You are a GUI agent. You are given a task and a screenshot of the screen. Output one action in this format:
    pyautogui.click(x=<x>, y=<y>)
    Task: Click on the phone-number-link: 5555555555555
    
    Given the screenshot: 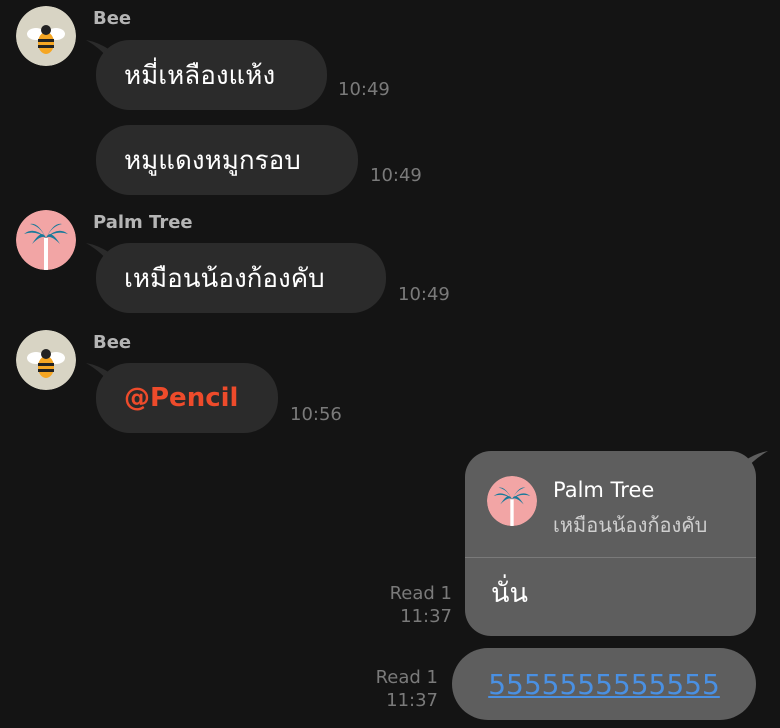 What is the action you would take?
    pyautogui.click(x=604, y=684)
    